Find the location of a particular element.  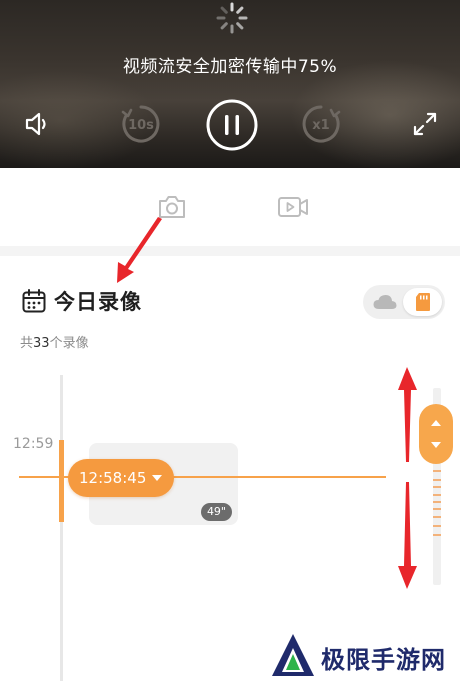

stream-status-text: 视频流安全加密传输中75% is located at coordinates (230, 67).